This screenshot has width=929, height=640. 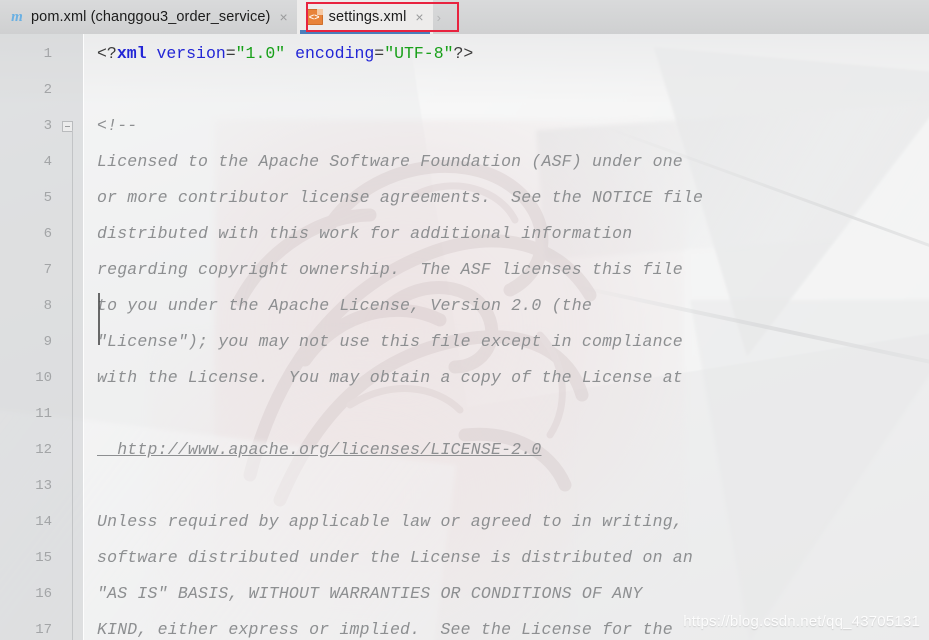 I want to click on token-attr: version, so click(x=191, y=53).